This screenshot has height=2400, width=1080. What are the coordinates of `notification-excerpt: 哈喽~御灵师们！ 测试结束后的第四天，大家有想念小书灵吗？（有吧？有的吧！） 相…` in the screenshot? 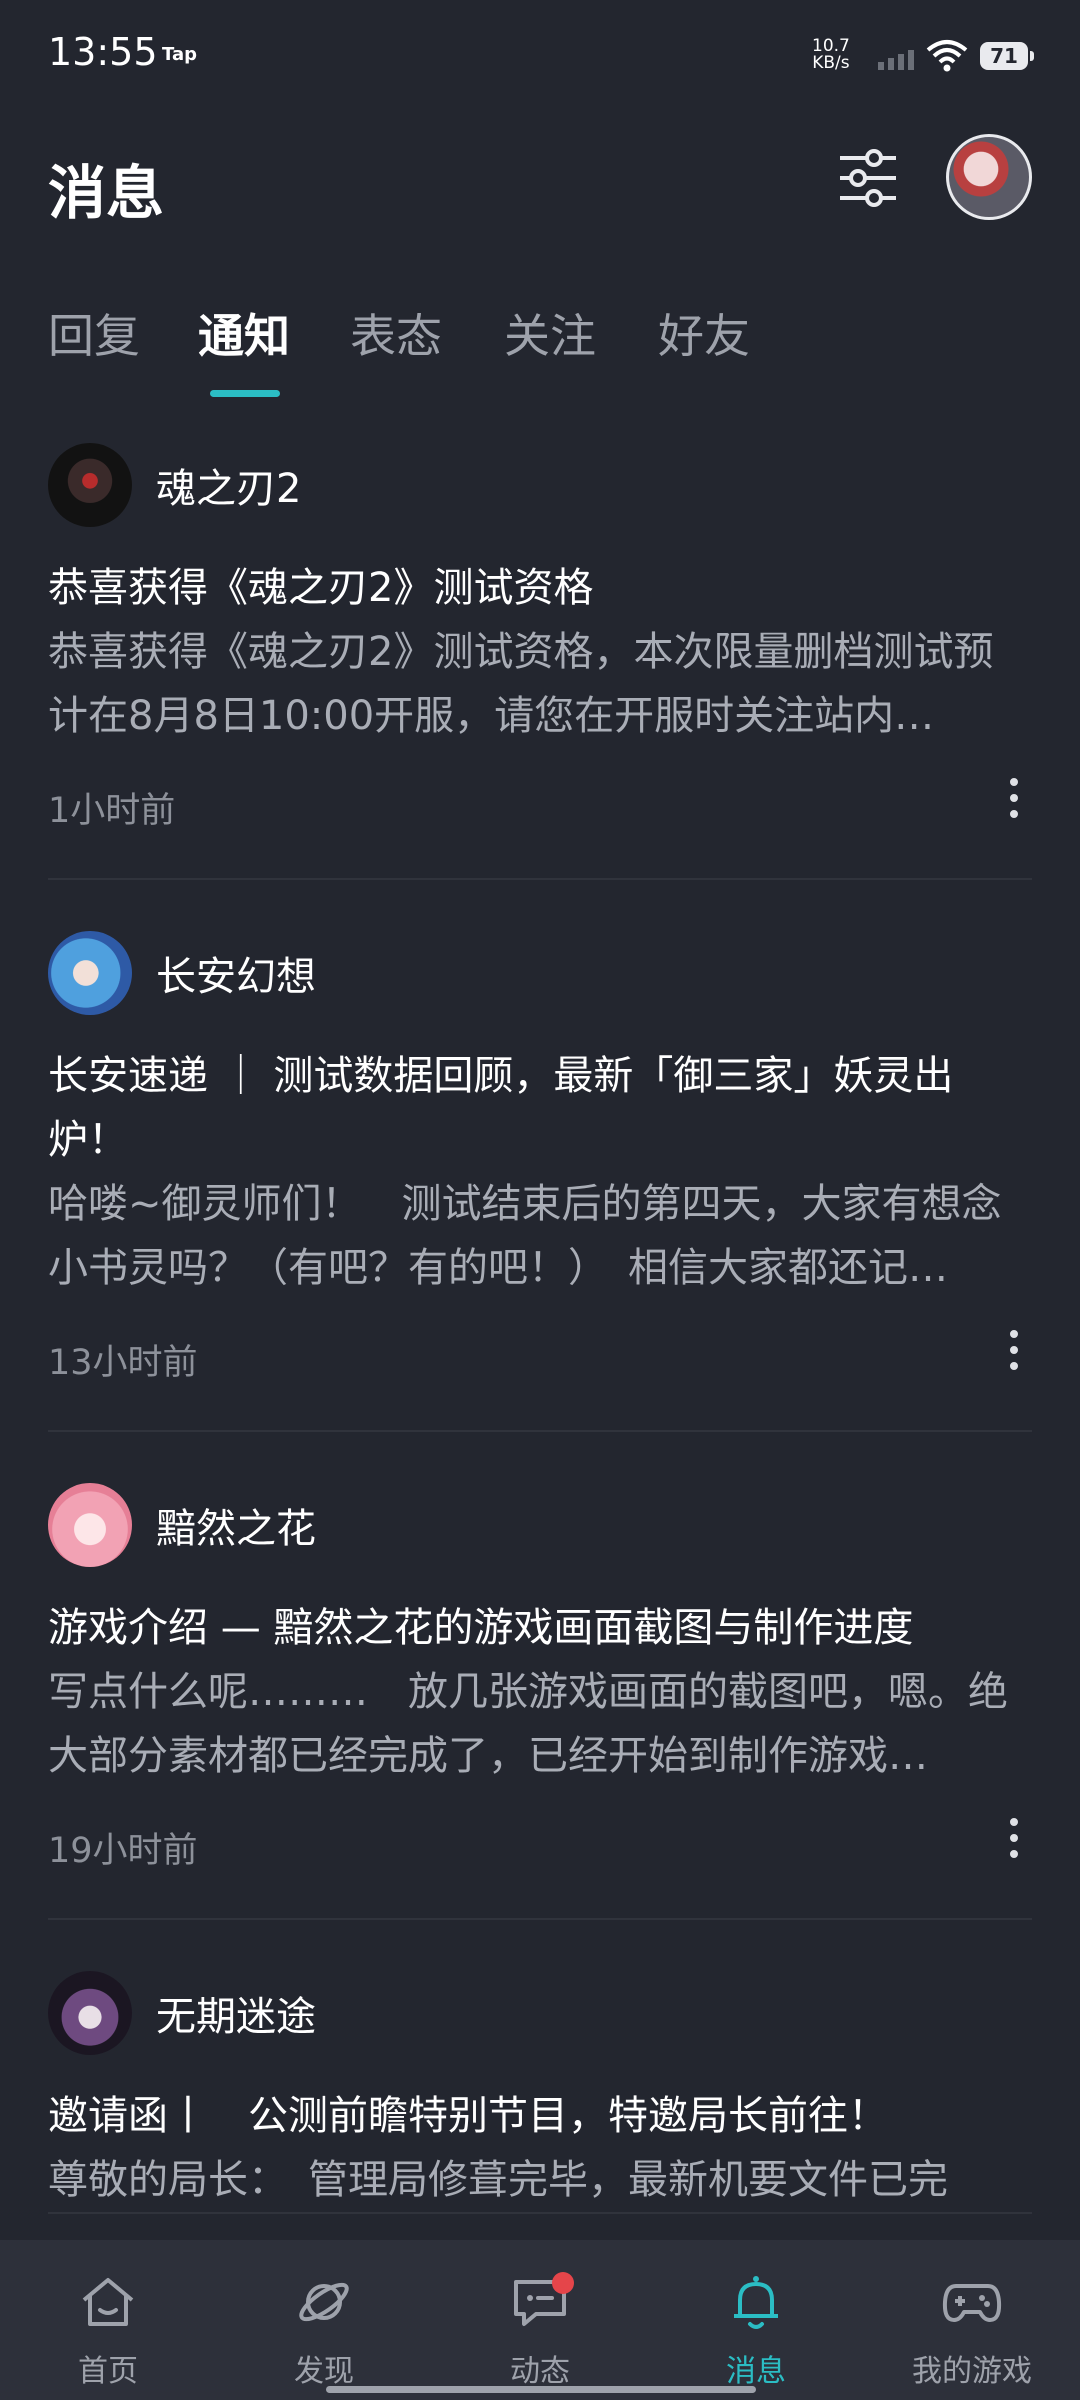 It's located at (525, 1236).